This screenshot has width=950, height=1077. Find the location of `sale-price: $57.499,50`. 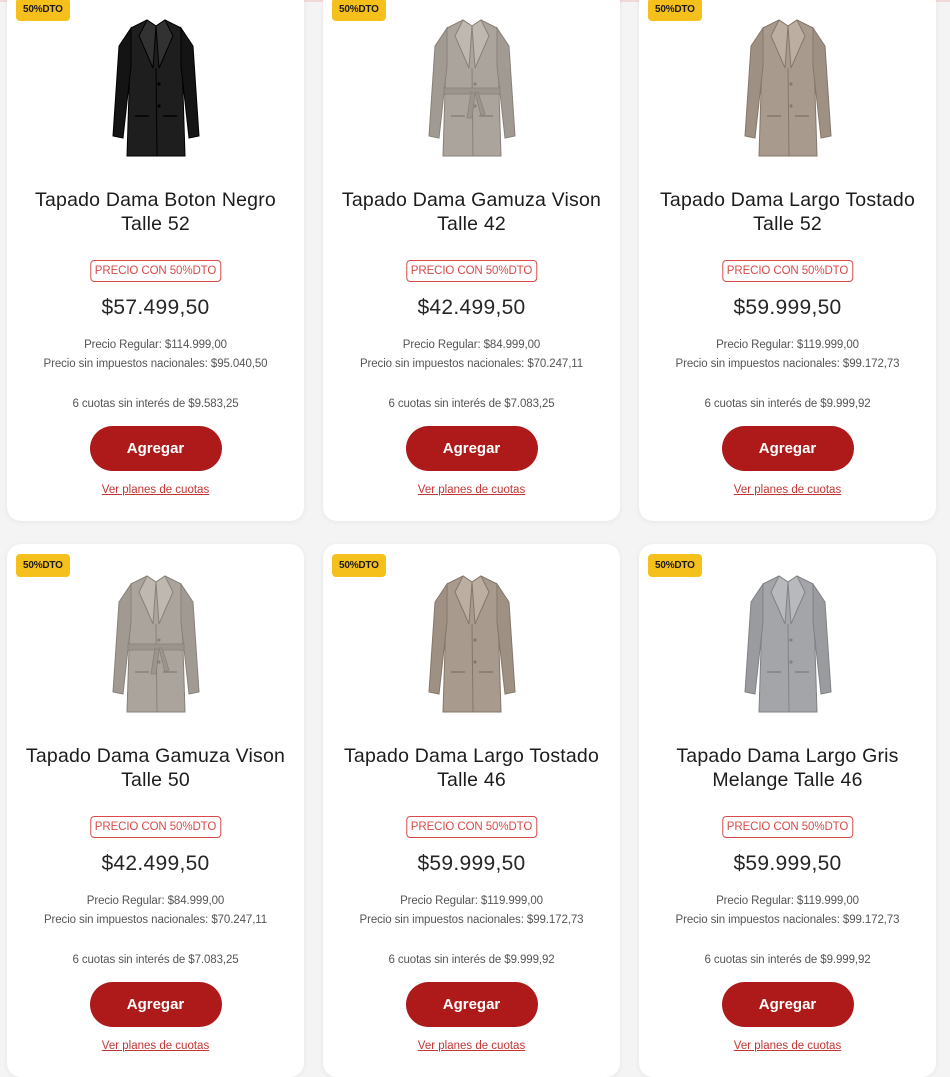

sale-price: $57.499,50 is located at coordinates (155, 307).